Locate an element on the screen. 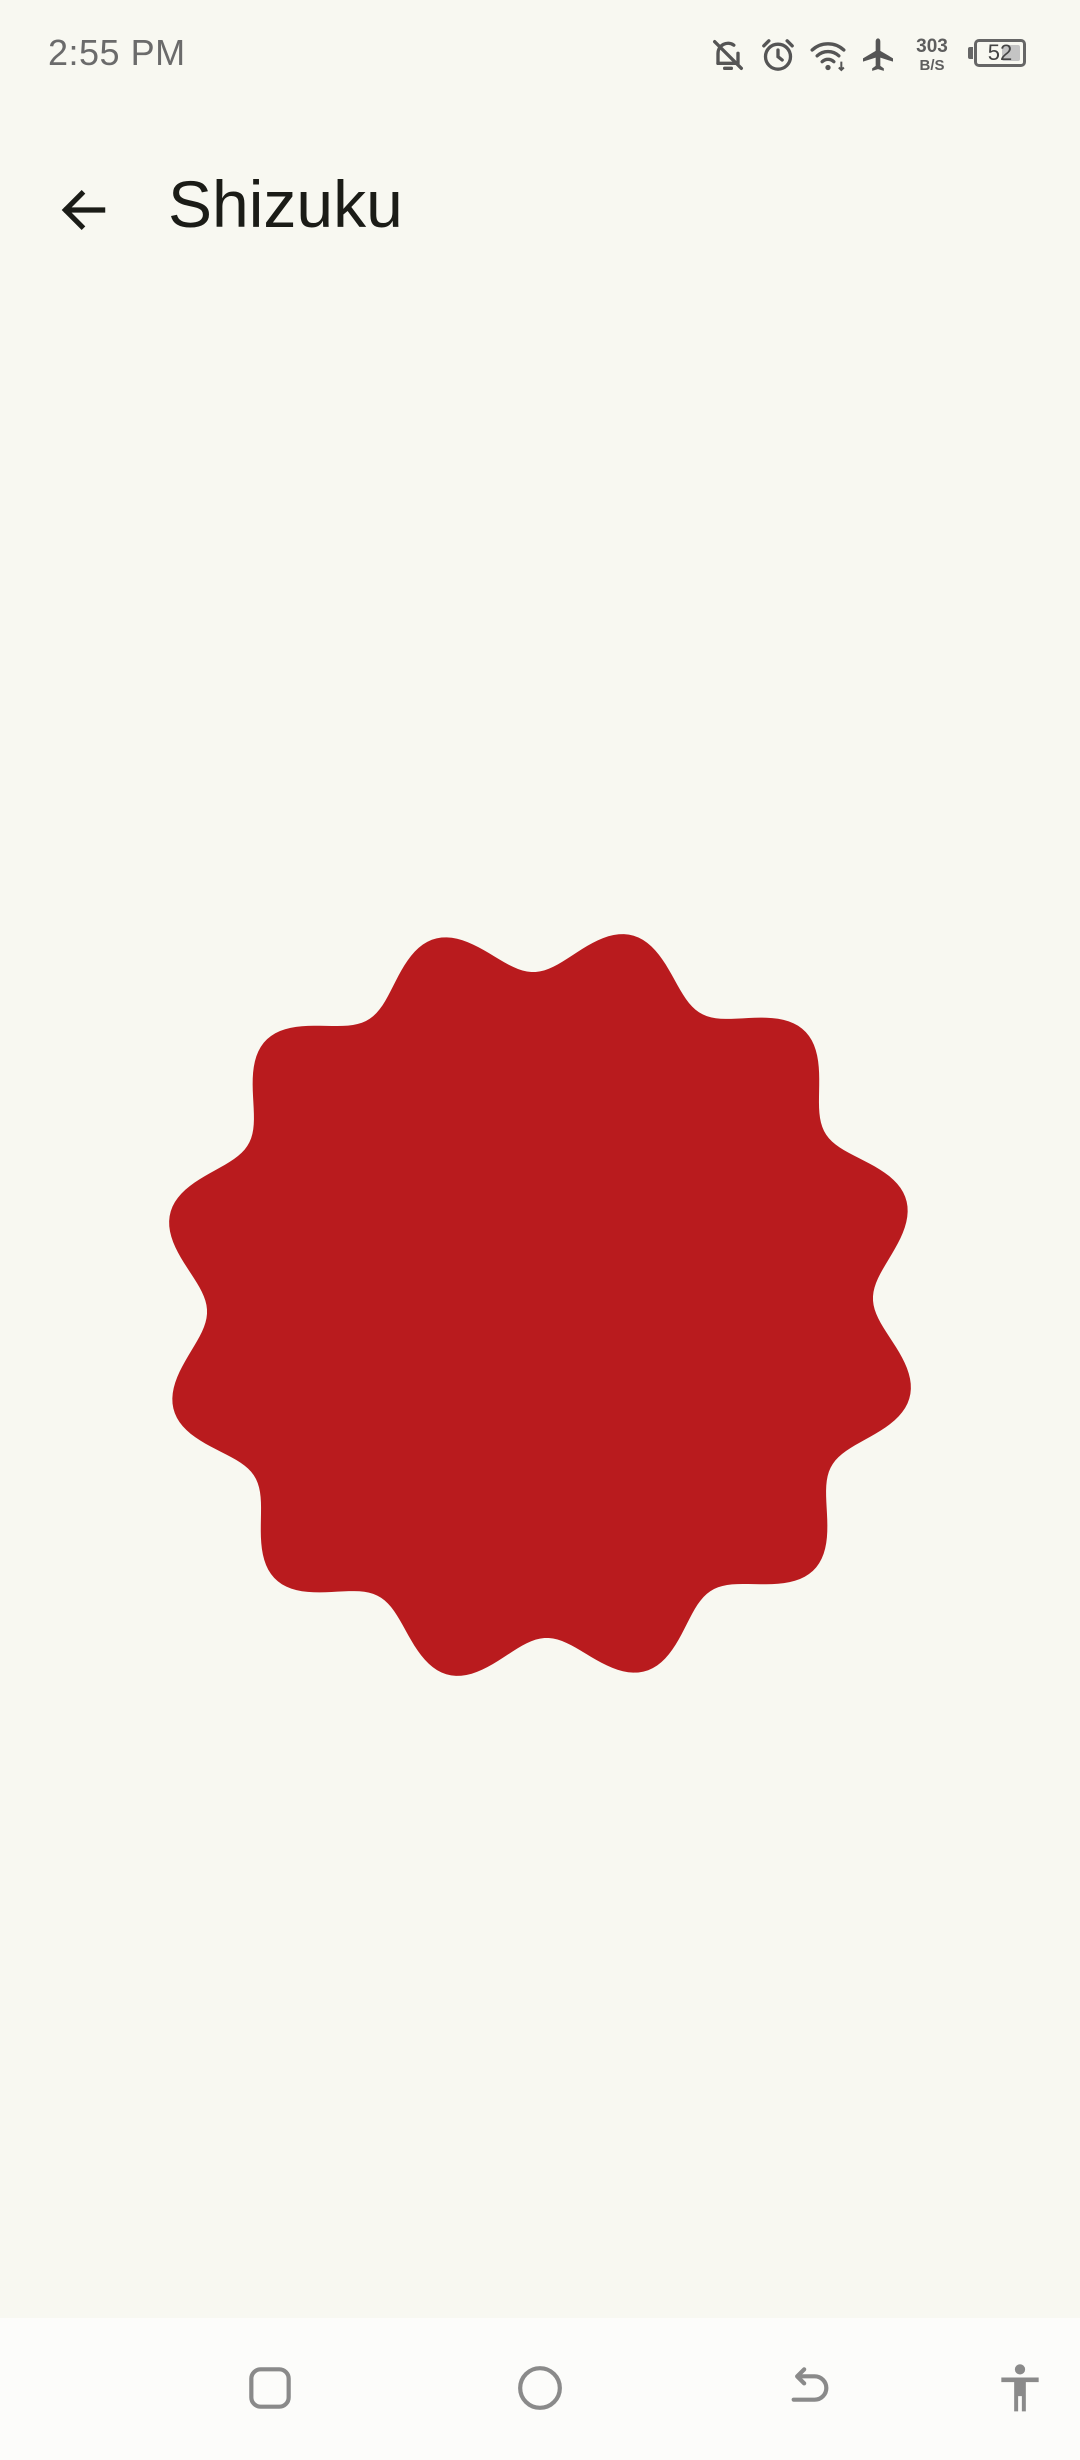 The height and width of the screenshot is (2460, 1080). airplane-mode-icon is located at coordinates (878, 54).